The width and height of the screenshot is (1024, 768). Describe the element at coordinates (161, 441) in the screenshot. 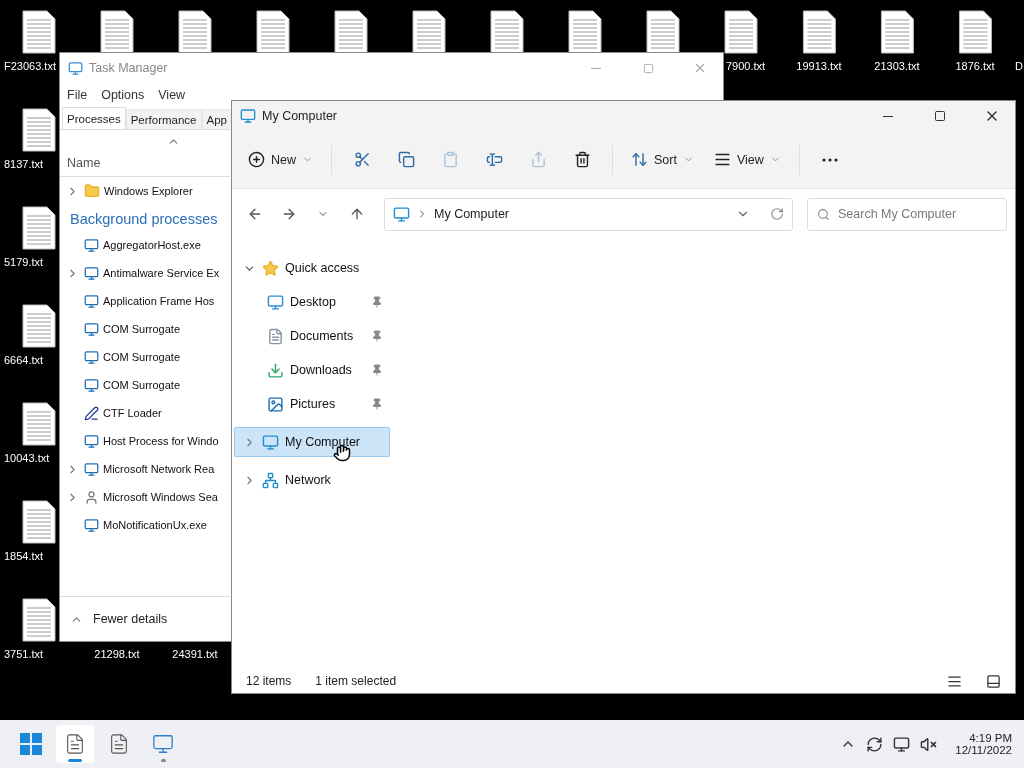

I see `process-name: Host Process for Windo` at that location.